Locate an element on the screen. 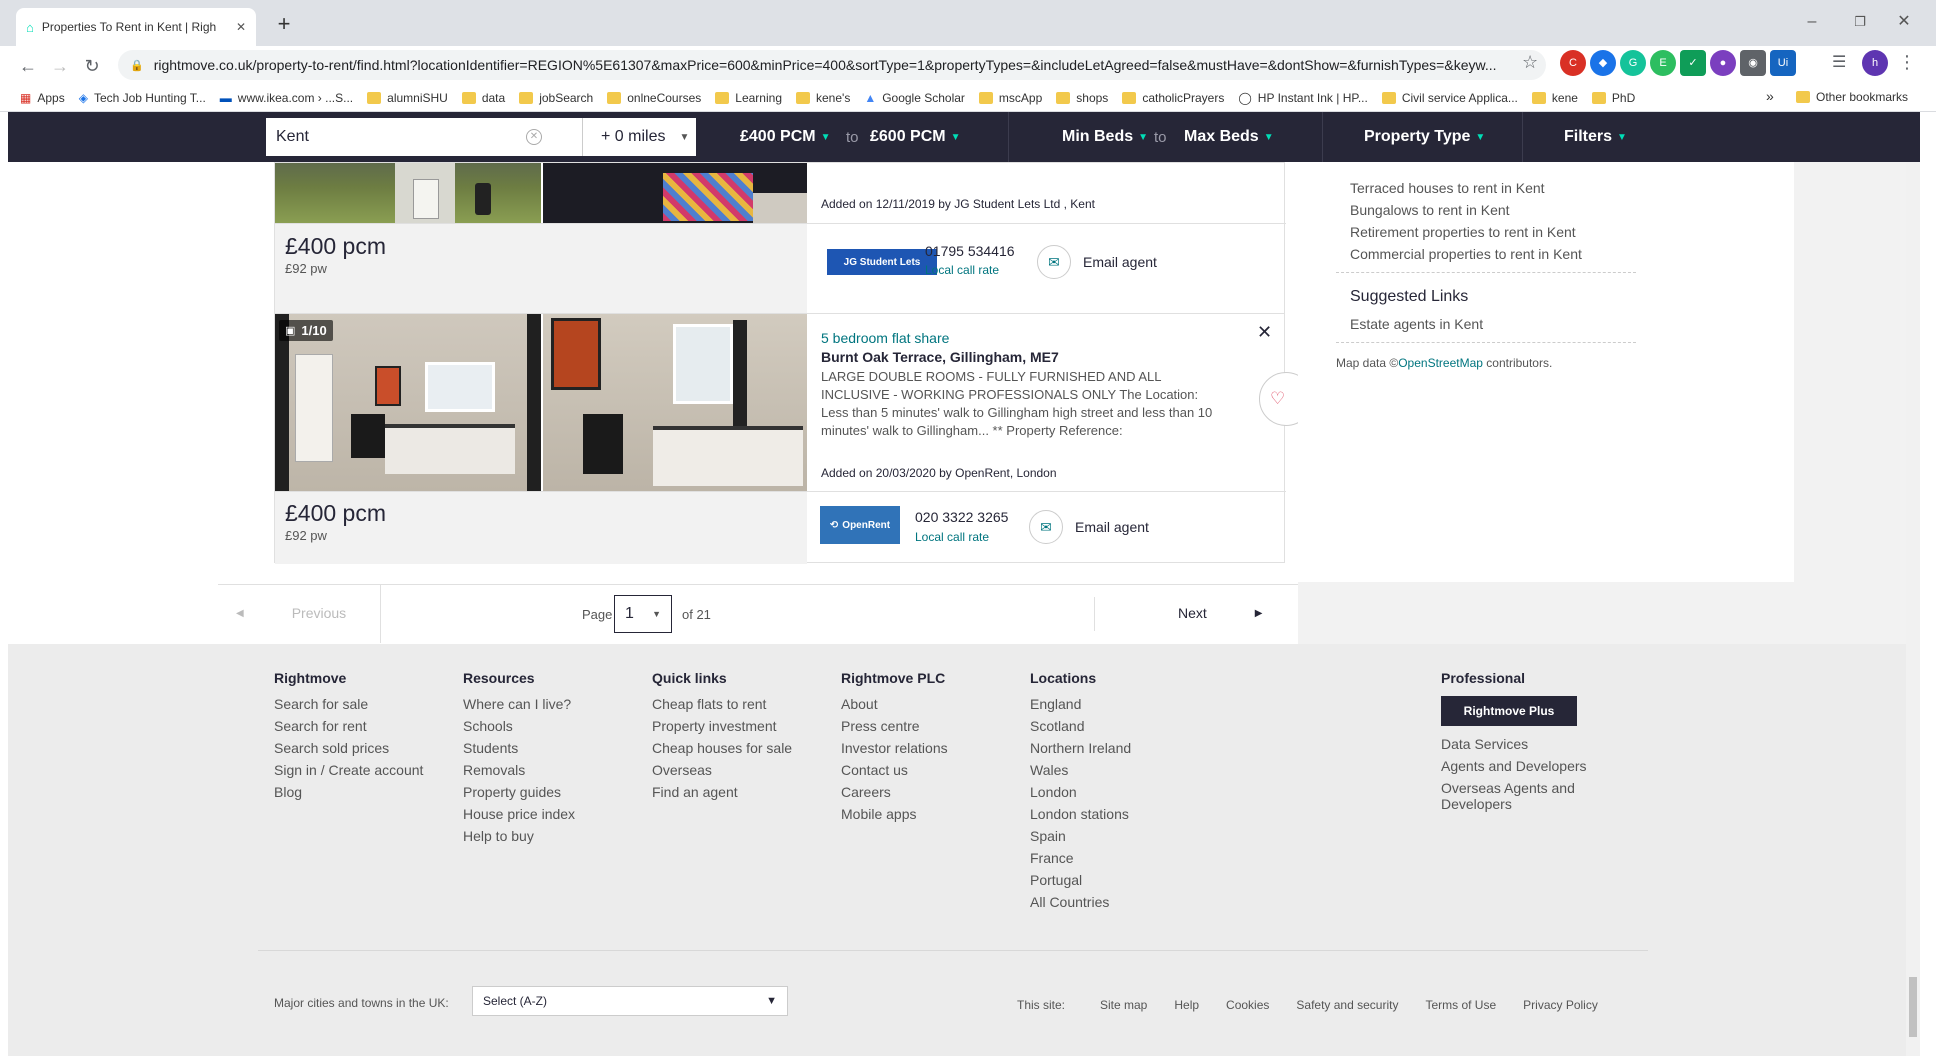  radius-select: + 0 miles ▼ is located at coordinates (639, 137).